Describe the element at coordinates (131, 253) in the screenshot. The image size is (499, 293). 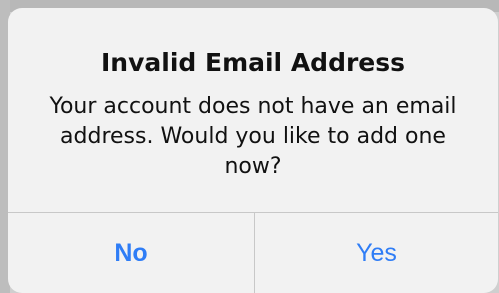
I see `no-button: No` at that location.